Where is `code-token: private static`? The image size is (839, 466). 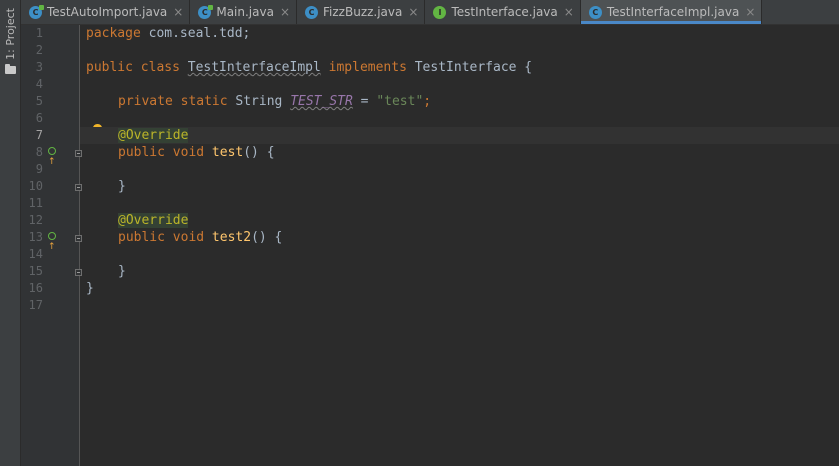 code-token: private static is located at coordinates (177, 101).